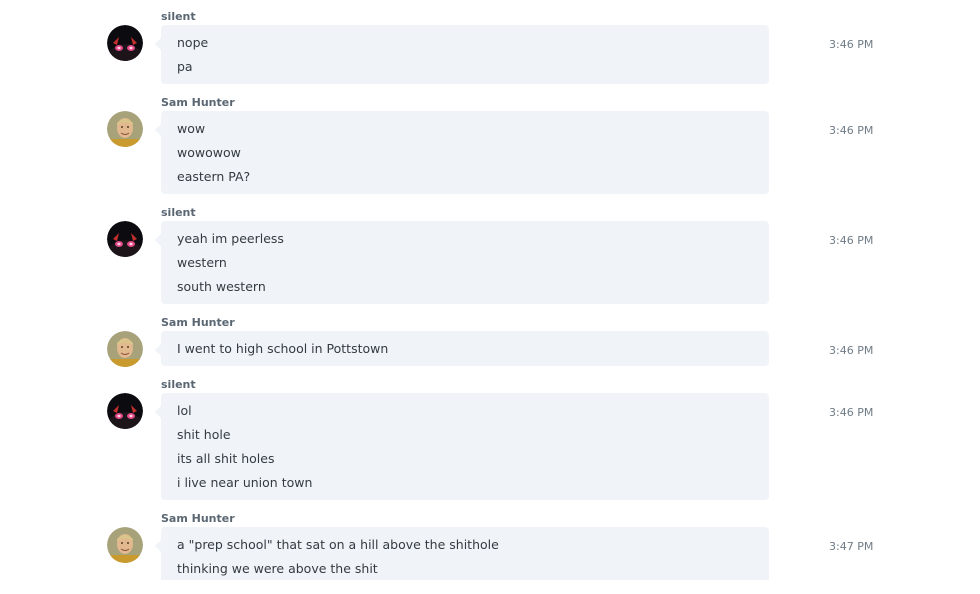 The height and width of the screenshot is (594, 980). I want to click on message-bubble: wow wowowow eastern PA?, so click(462, 152).